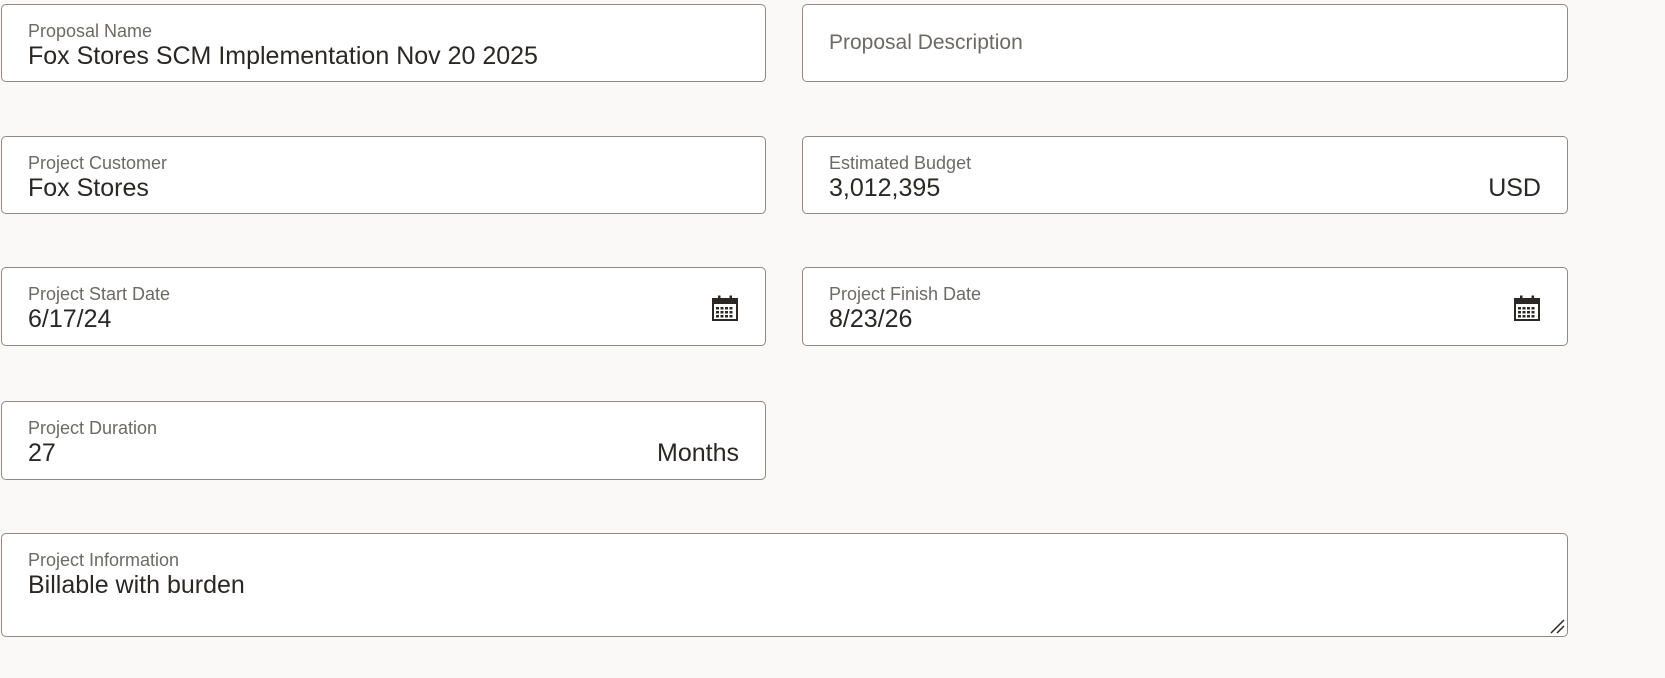  Describe the element at coordinates (884, 188) in the screenshot. I see `estimated-budget-value: 3,012,395` at that location.